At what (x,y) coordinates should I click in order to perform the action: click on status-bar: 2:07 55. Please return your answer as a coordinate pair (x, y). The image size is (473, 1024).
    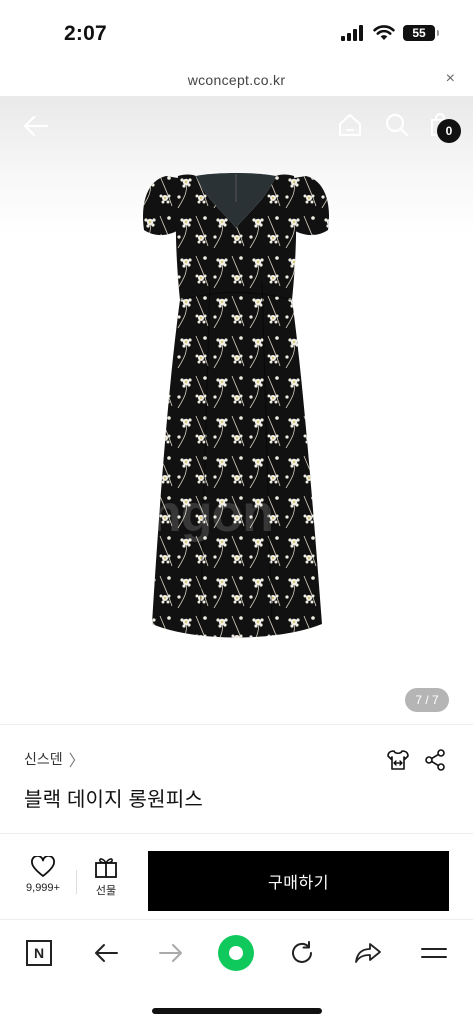
    Looking at the image, I should click on (236, 32).